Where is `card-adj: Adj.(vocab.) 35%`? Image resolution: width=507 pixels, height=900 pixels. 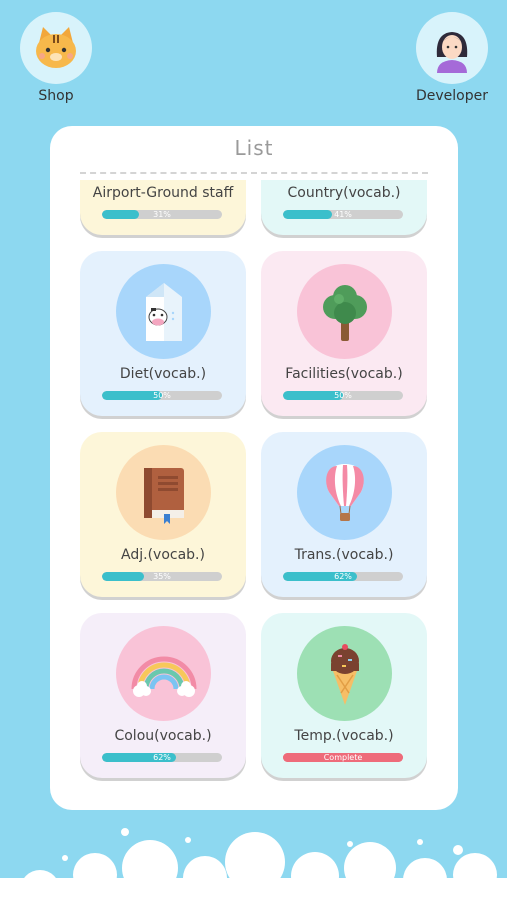
card-adj: Adj.(vocab.) 35% is located at coordinates (163, 514).